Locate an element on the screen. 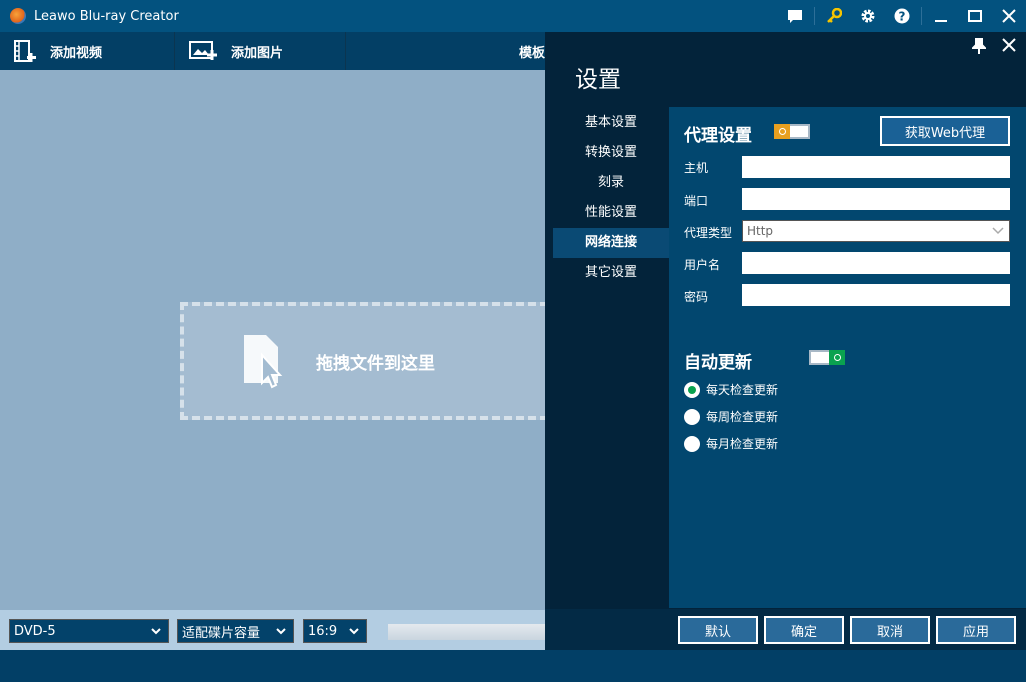 This screenshot has width=1026, height=682. cancel-button: 取消 is located at coordinates (890, 630).